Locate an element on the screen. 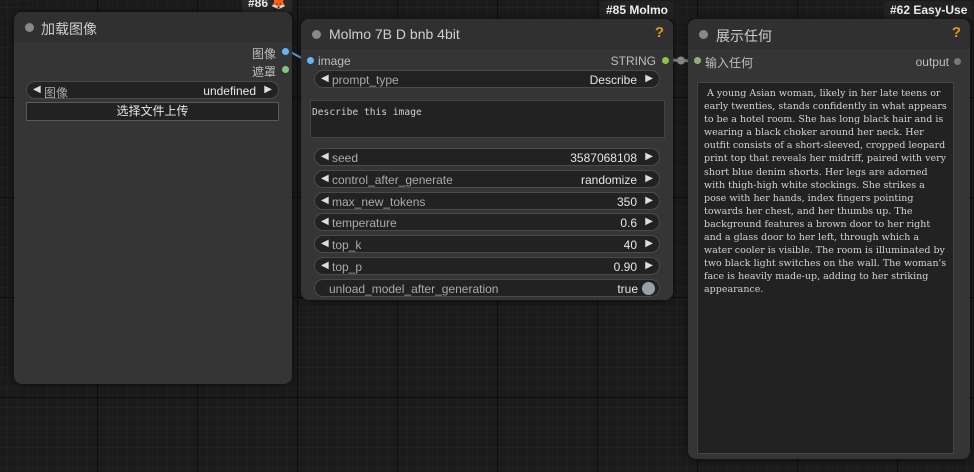 This screenshot has height=472, width=974. link-midpoint is located at coordinates (681, 60).